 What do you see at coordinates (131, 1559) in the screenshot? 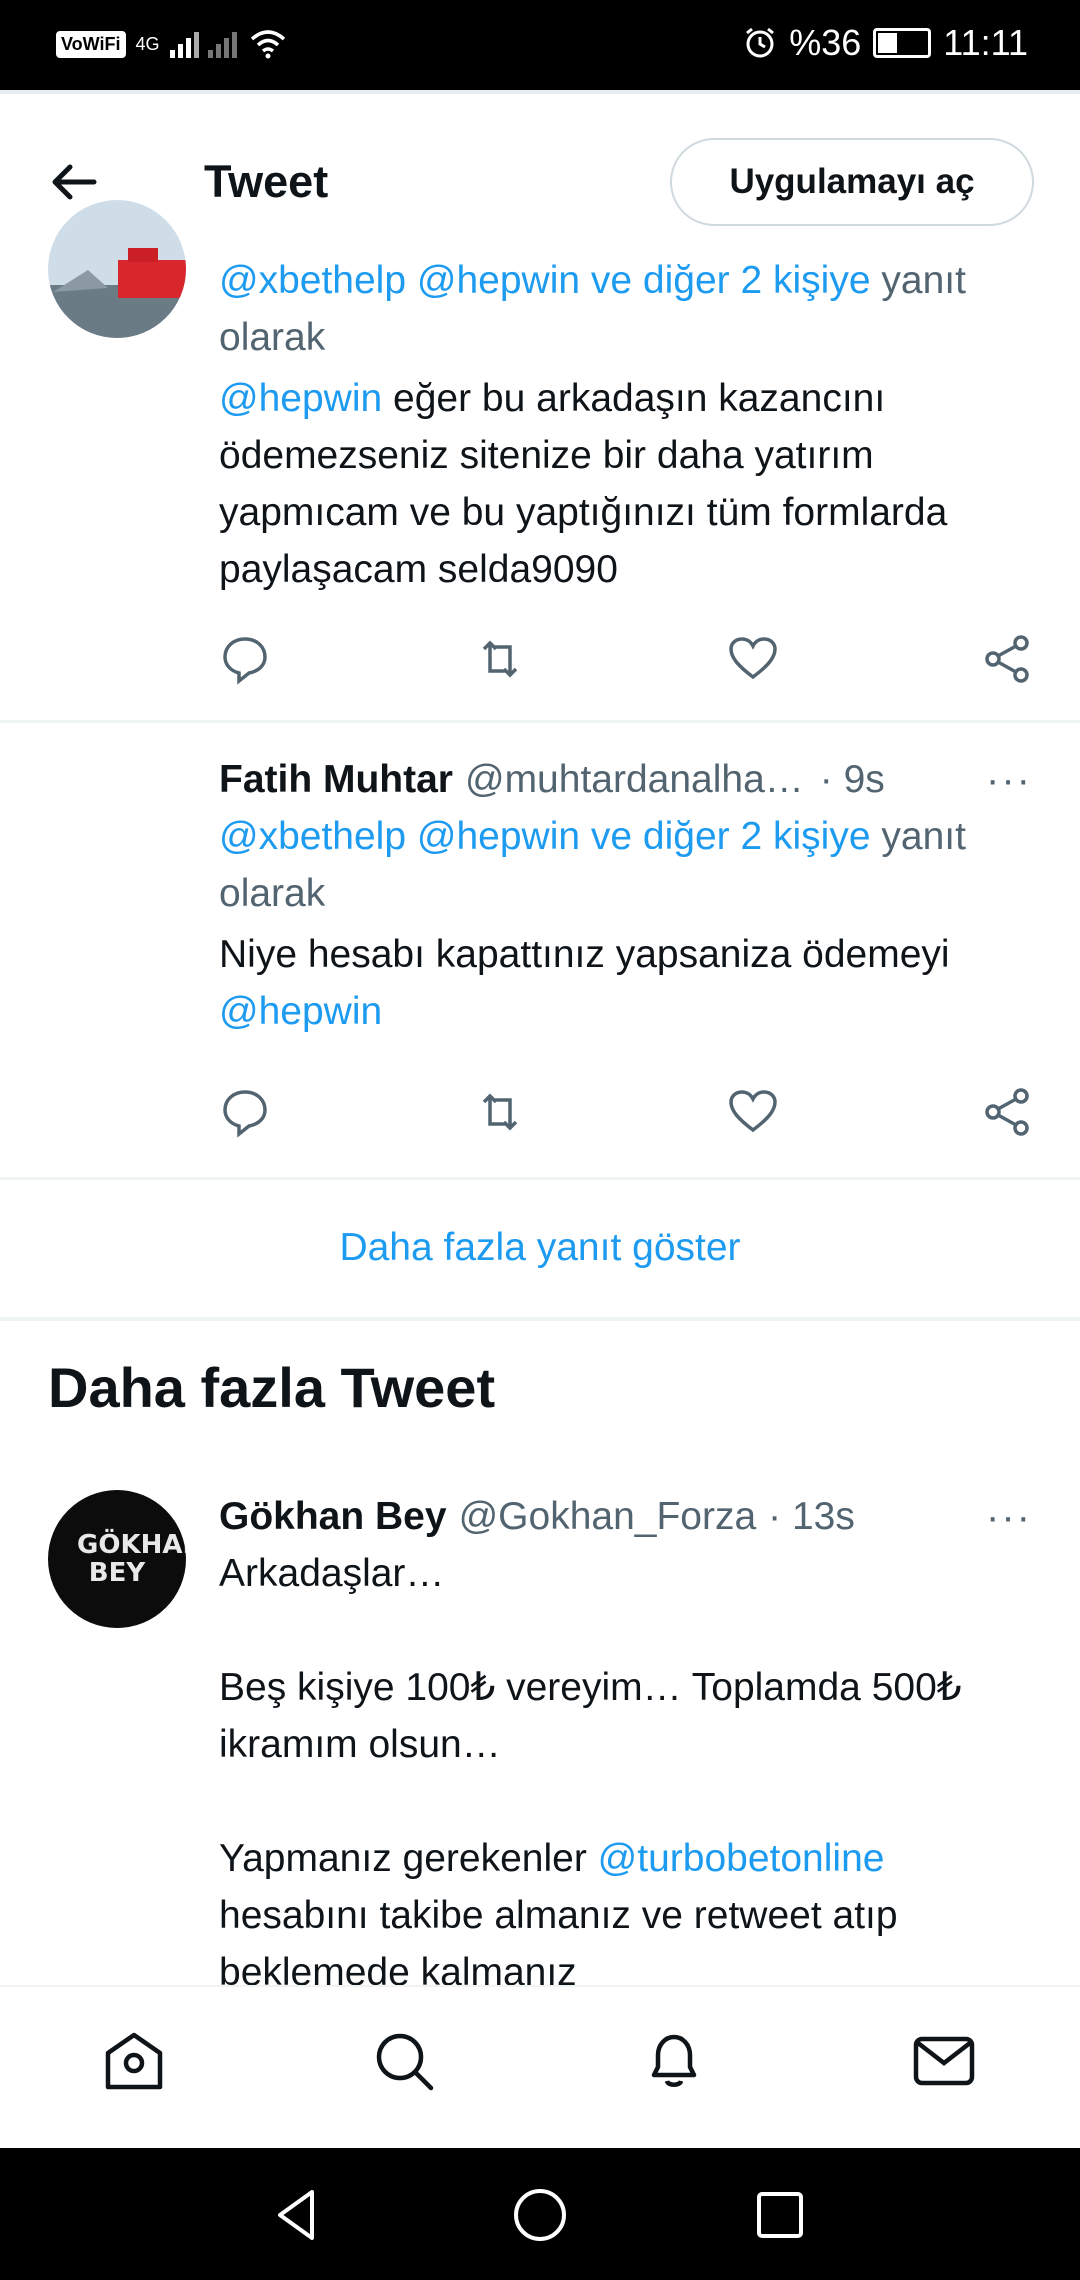
I see `avatar-logo-text: GÖKHAN BEY` at bounding box center [131, 1559].